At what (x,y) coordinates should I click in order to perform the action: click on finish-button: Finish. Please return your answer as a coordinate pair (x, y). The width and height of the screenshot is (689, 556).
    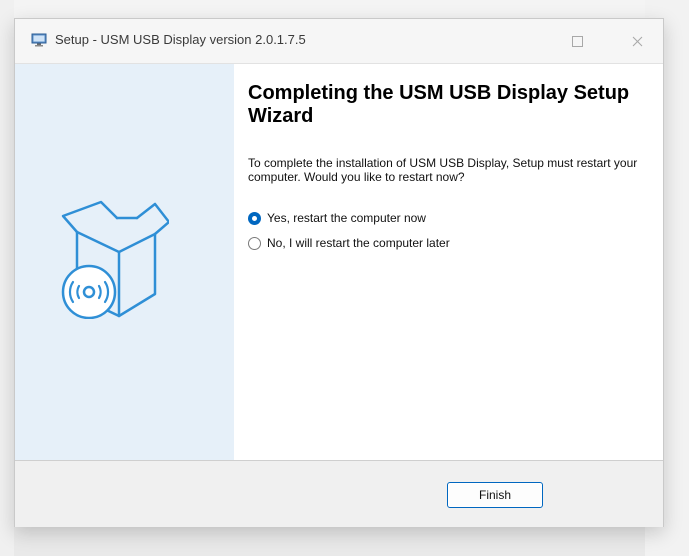
    Looking at the image, I should click on (495, 495).